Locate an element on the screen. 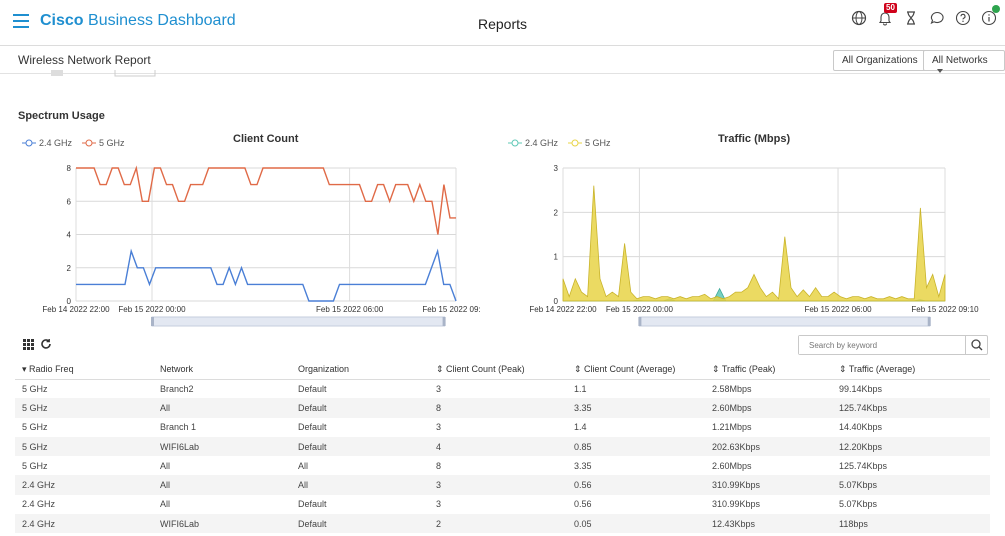  search-input is located at coordinates (882, 345).